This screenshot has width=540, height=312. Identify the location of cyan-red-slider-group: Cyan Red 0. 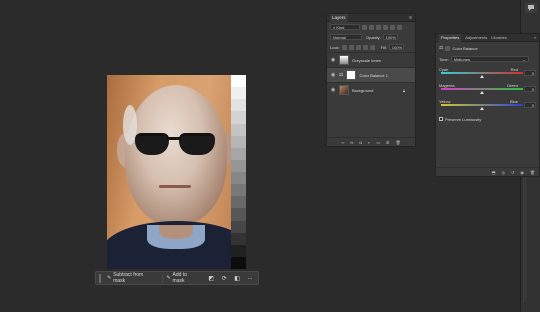
(487, 72).